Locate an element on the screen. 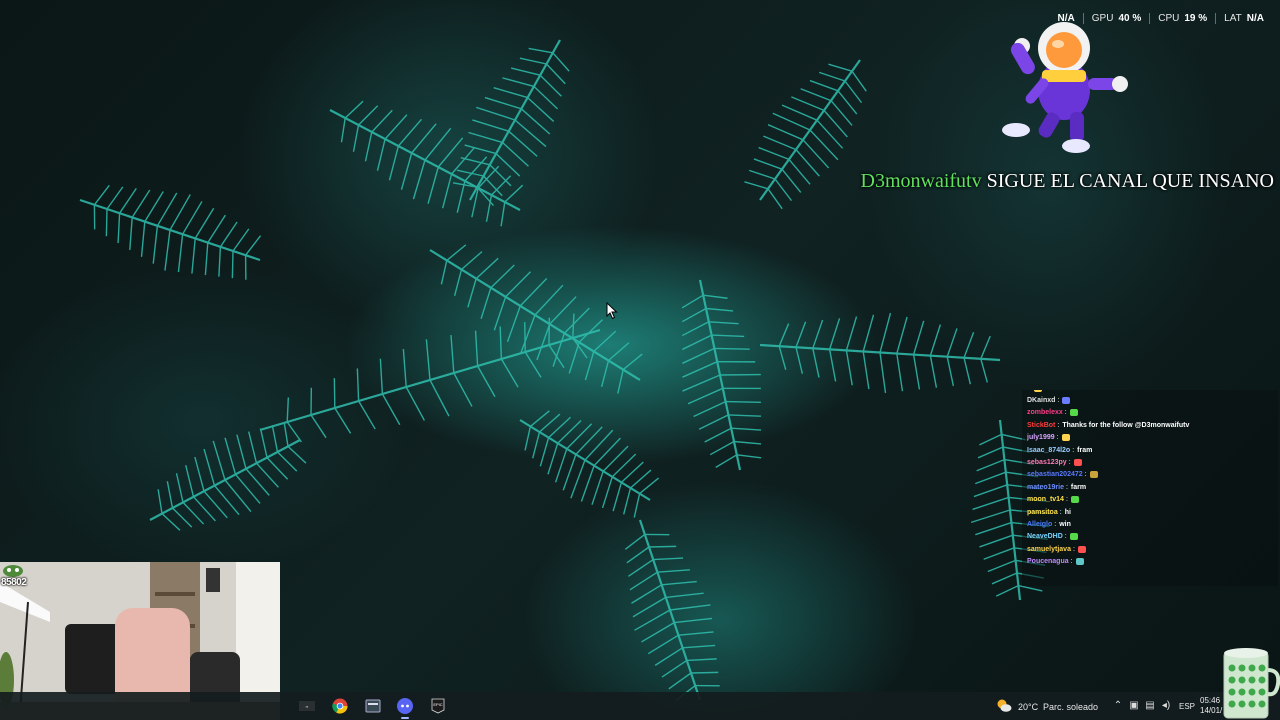  epic-games-icon: EPIC is located at coordinates (438, 706).